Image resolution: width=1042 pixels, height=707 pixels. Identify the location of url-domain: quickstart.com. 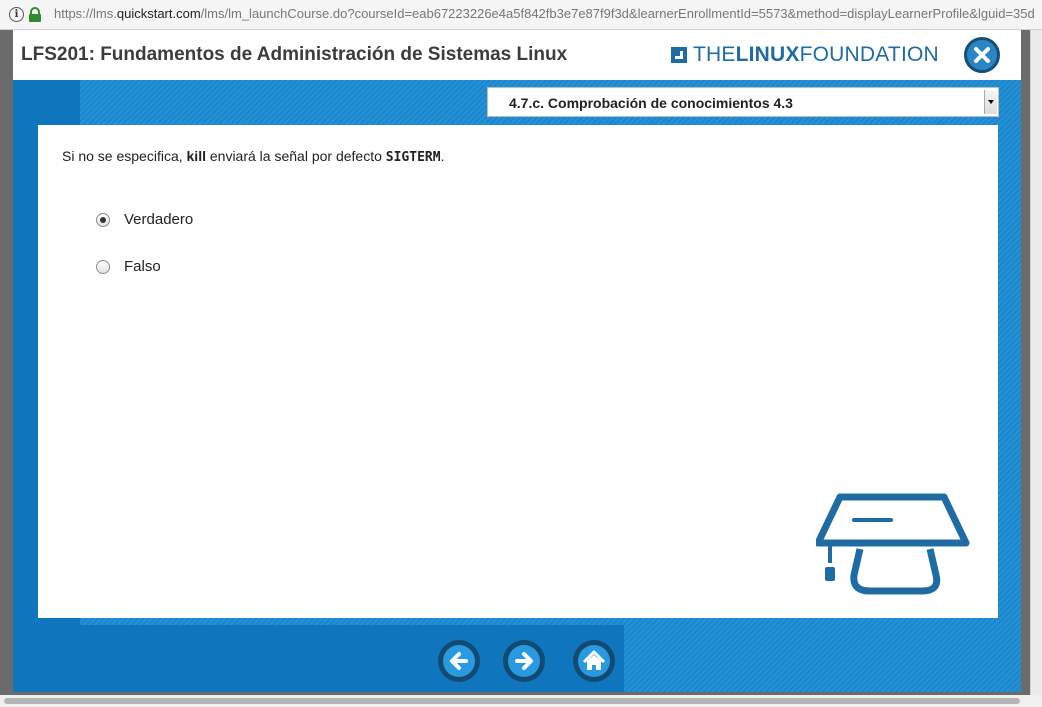
(158, 13).